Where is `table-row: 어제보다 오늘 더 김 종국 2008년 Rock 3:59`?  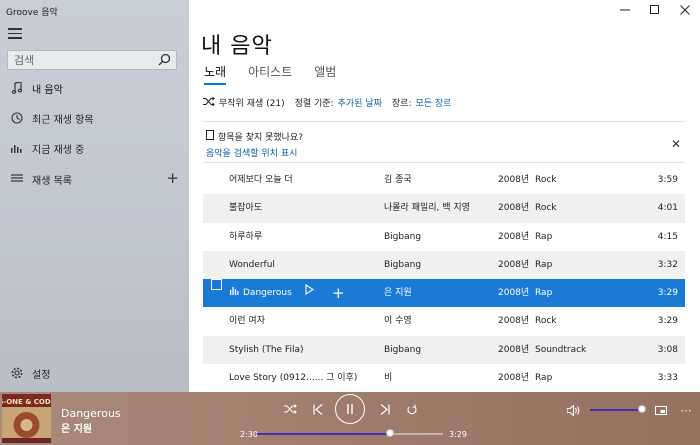 table-row: 어제보다 오늘 더 김 종국 2008년 Rock 3:59 is located at coordinates (444, 180).